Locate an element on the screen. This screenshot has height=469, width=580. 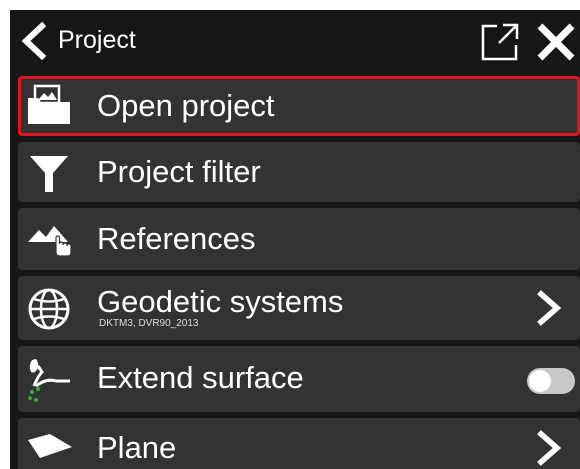
plane-icon is located at coordinates (50, 446).